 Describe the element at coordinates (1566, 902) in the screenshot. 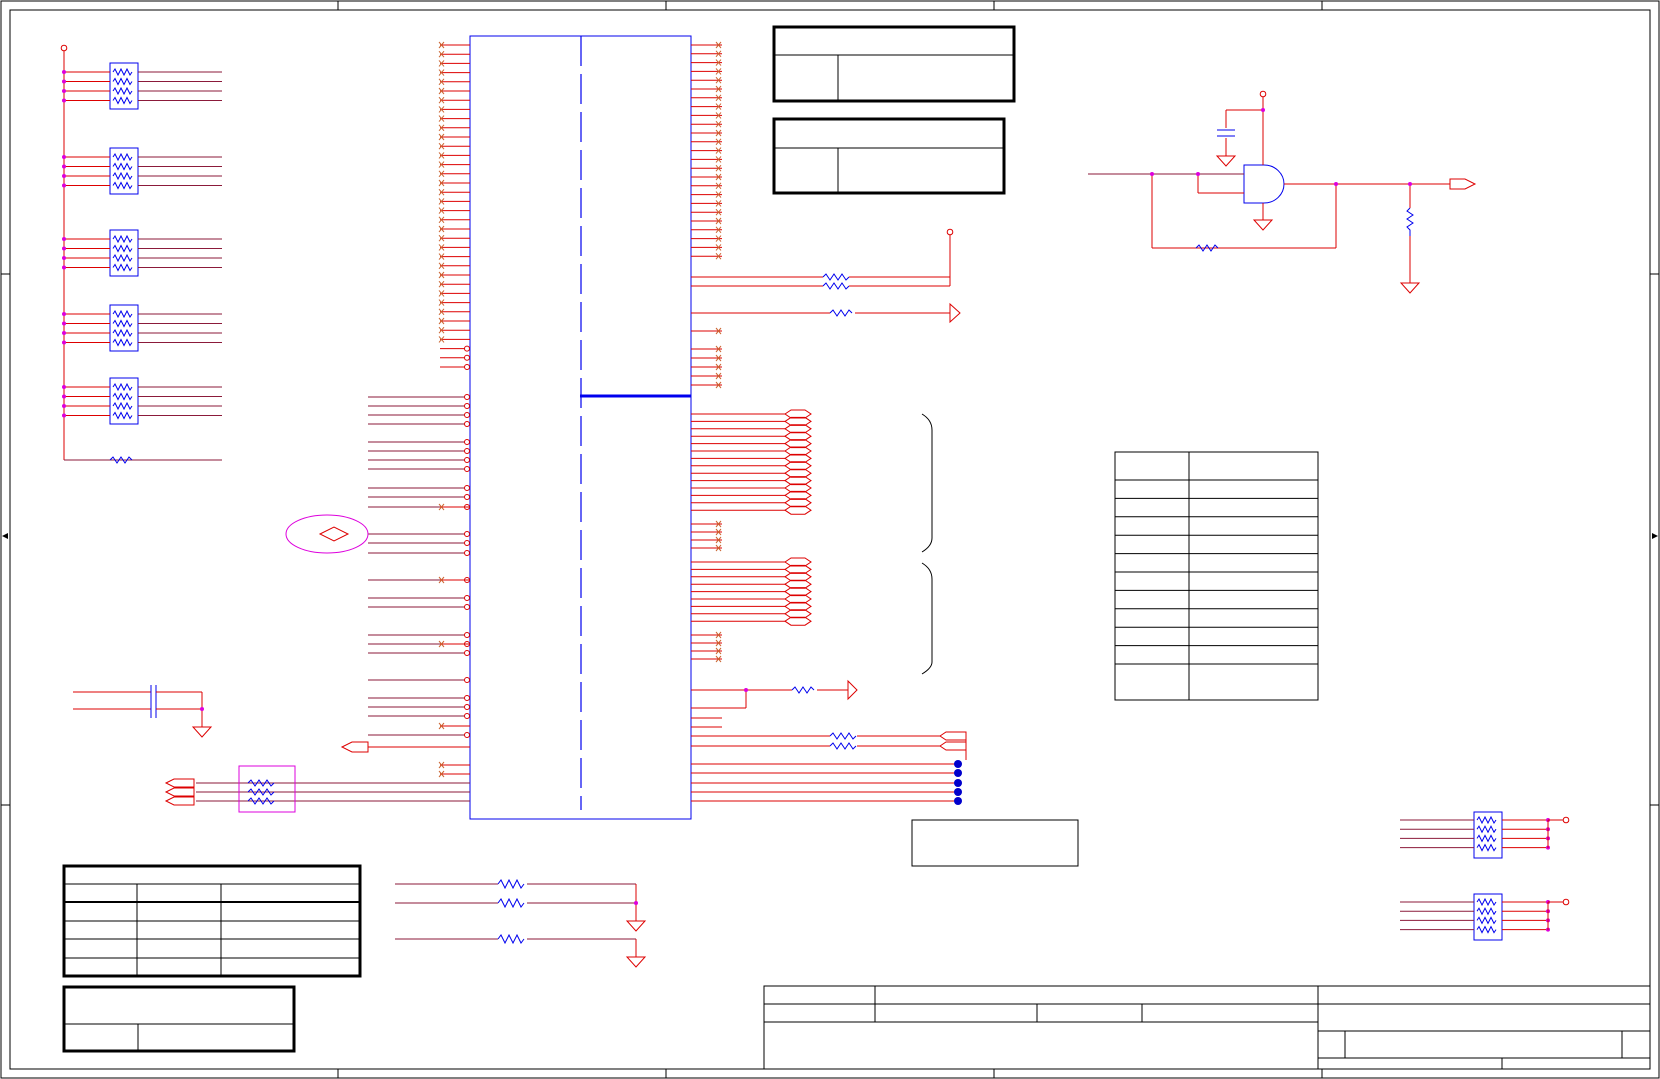

I see `power-pin` at that location.